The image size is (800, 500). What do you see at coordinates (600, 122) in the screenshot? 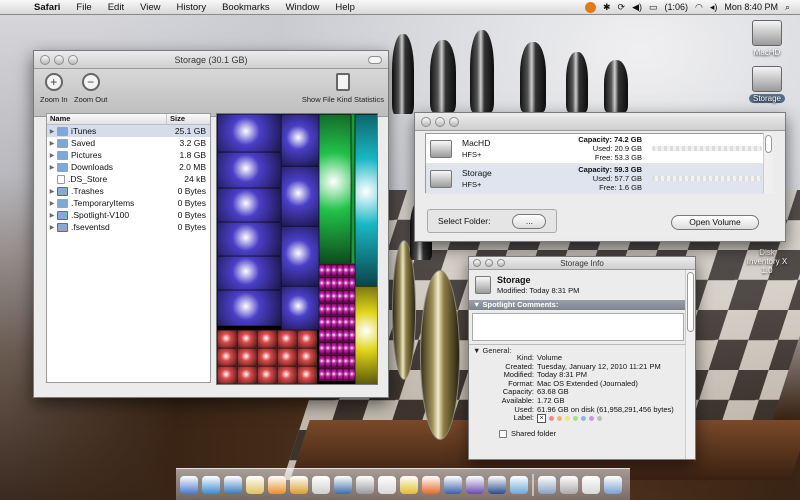
I see `volumes-window-titlebar` at bounding box center [600, 122].